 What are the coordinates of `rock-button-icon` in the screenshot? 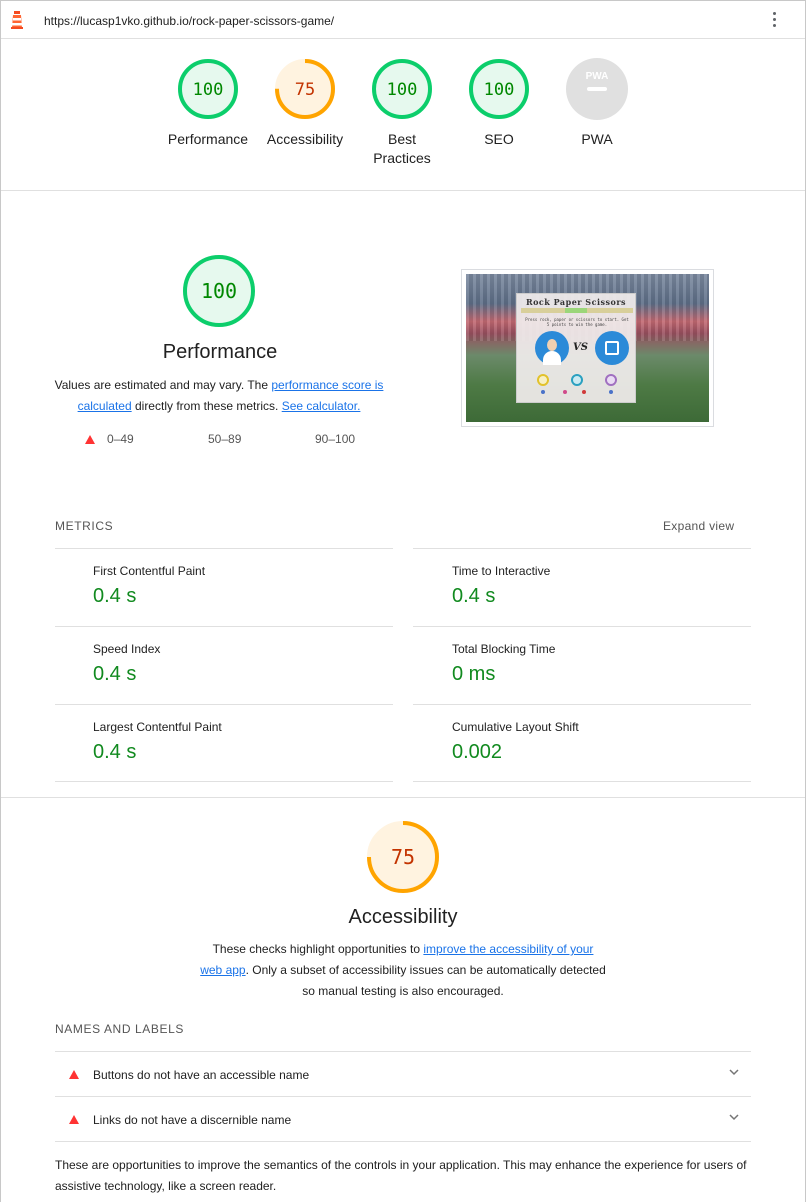 It's located at (543, 380).